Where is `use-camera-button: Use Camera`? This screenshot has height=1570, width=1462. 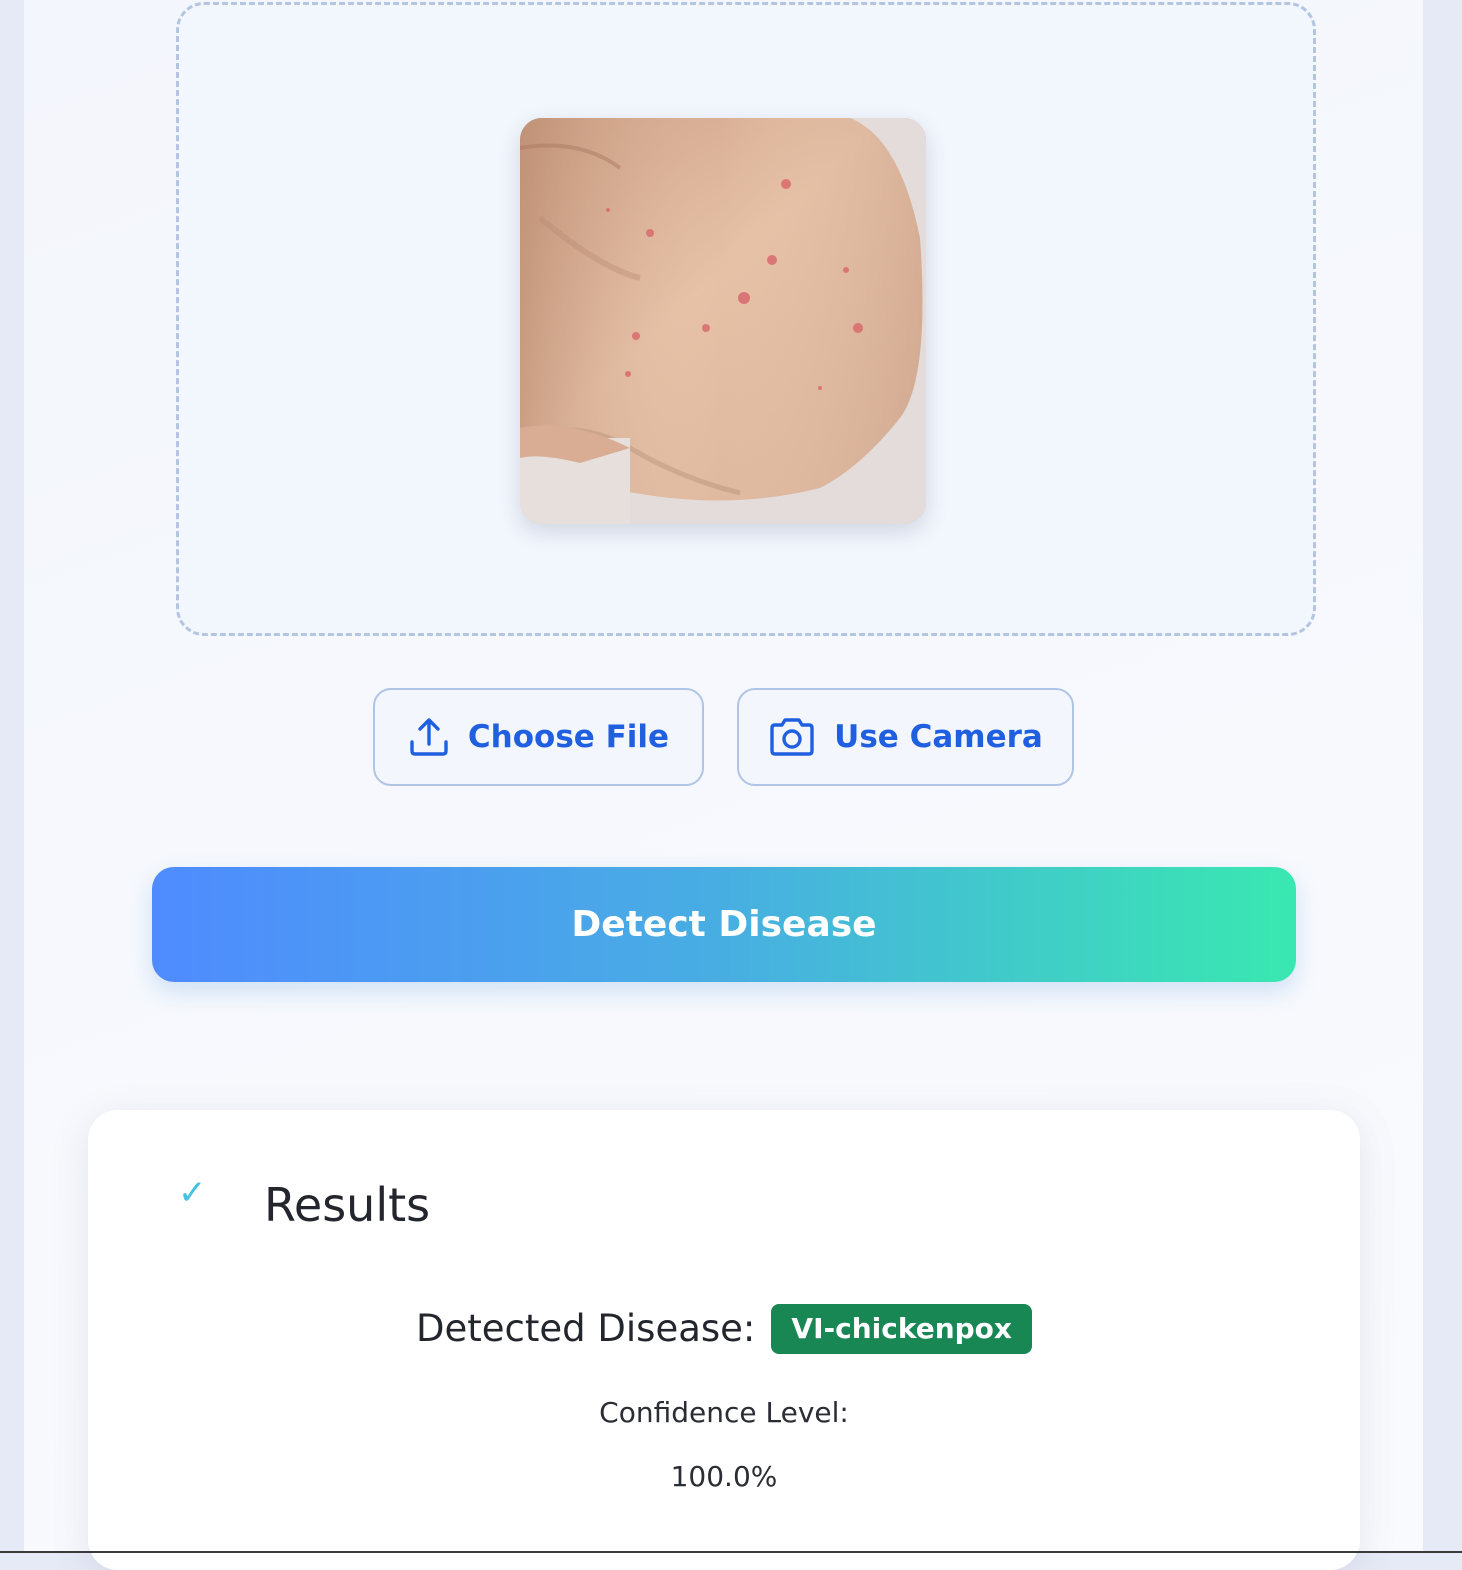
use-camera-button: Use Camera is located at coordinates (905, 737).